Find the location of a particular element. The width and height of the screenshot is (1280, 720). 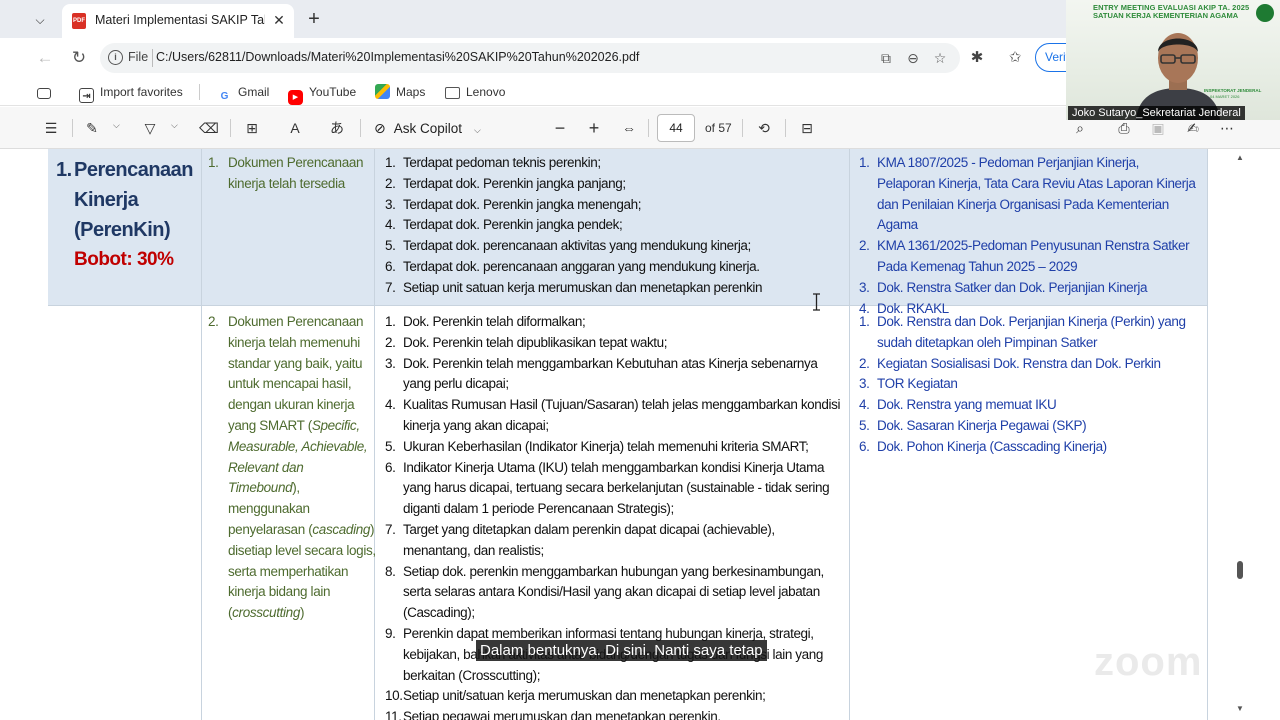

add-text-icon: ⊞ is located at coordinates (252, 128).